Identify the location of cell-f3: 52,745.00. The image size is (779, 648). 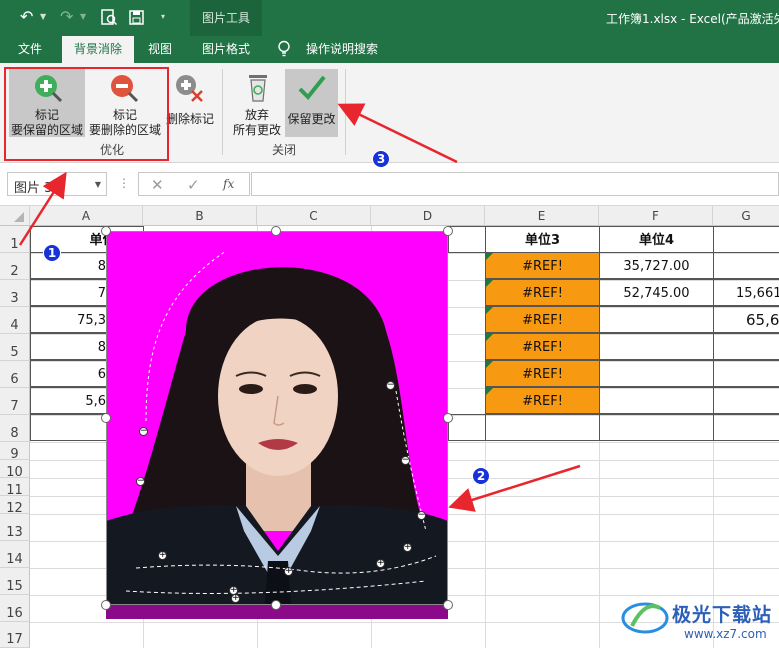
(656, 292).